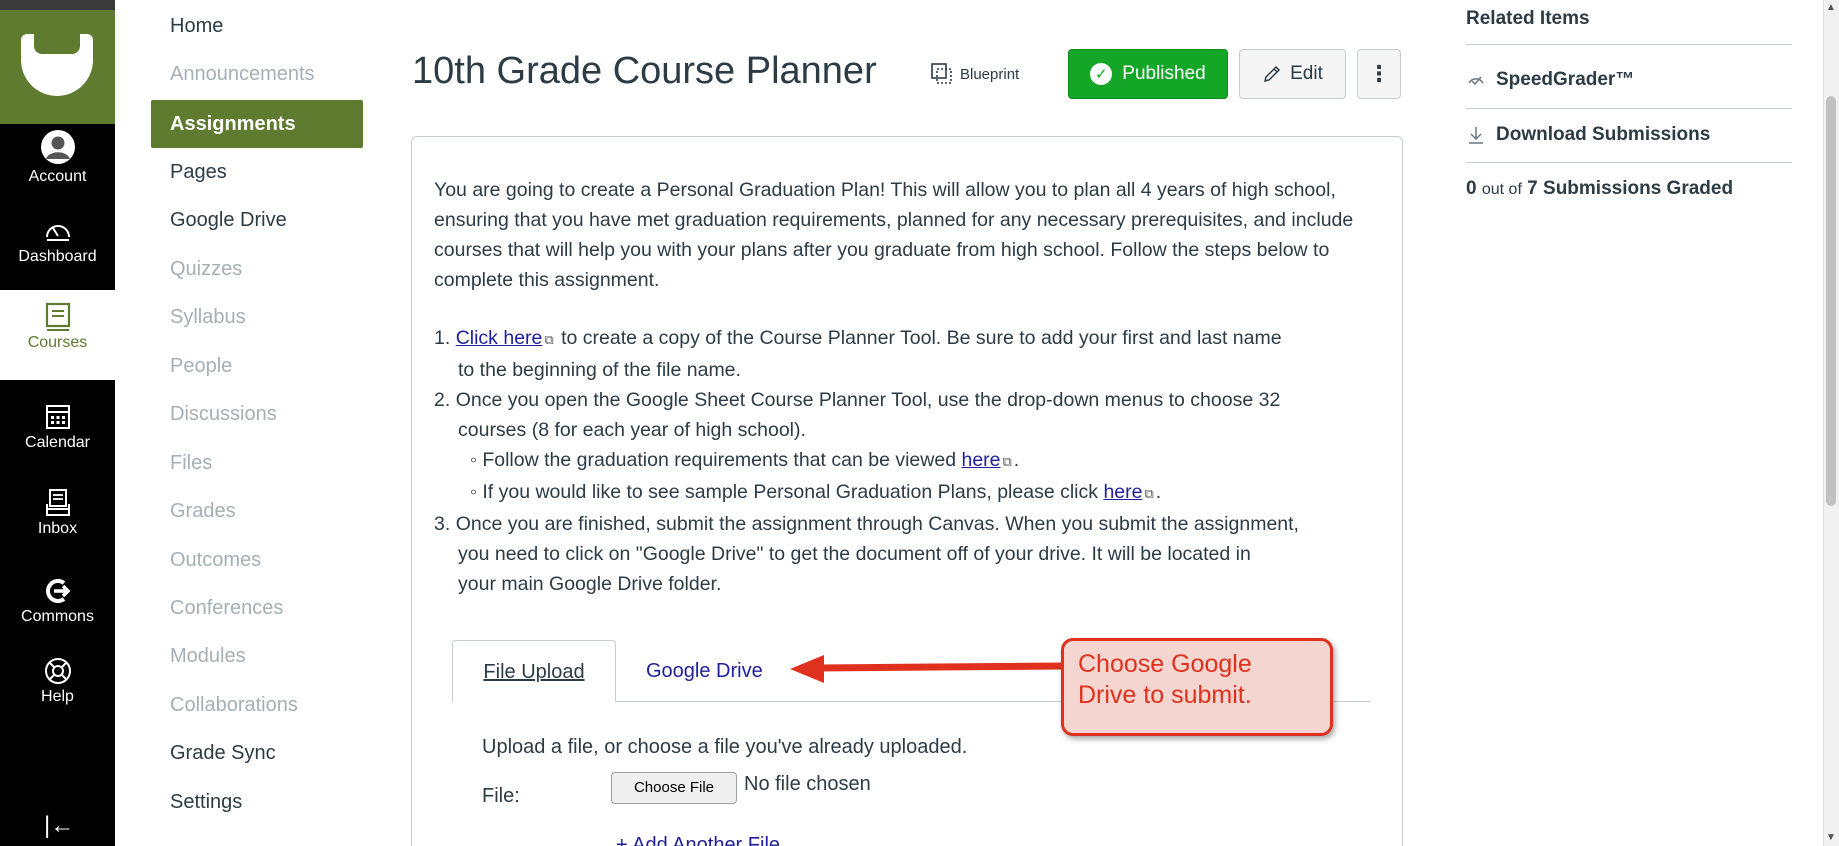 Image resolution: width=1839 pixels, height=846 pixels. I want to click on nav-commons: Commons, so click(57, 601).